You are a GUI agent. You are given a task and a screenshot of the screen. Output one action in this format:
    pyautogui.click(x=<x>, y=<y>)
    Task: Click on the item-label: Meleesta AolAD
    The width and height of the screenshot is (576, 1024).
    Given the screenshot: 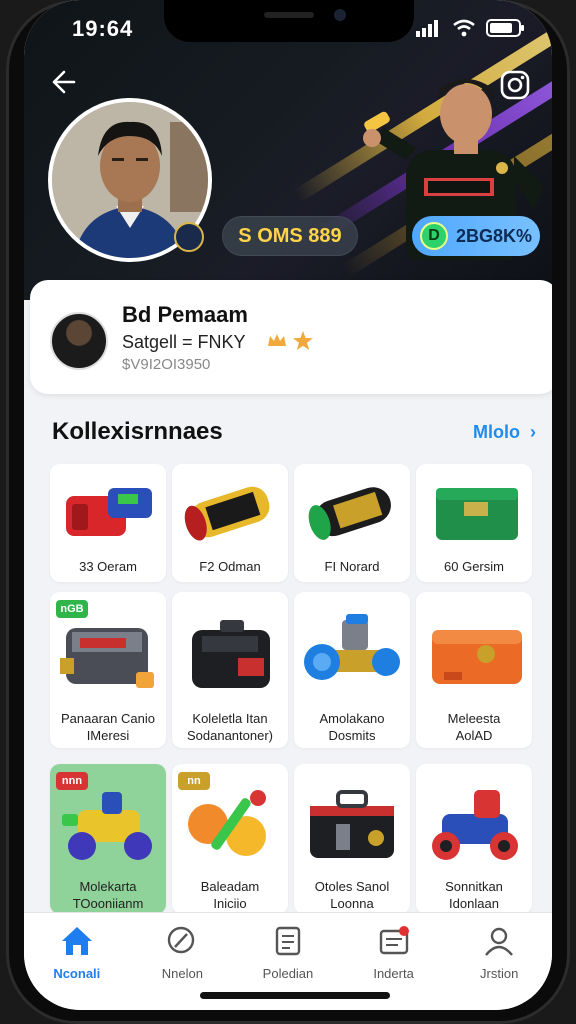 What is the action you would take?
    pyautogui.click(x=474, y=727)
    